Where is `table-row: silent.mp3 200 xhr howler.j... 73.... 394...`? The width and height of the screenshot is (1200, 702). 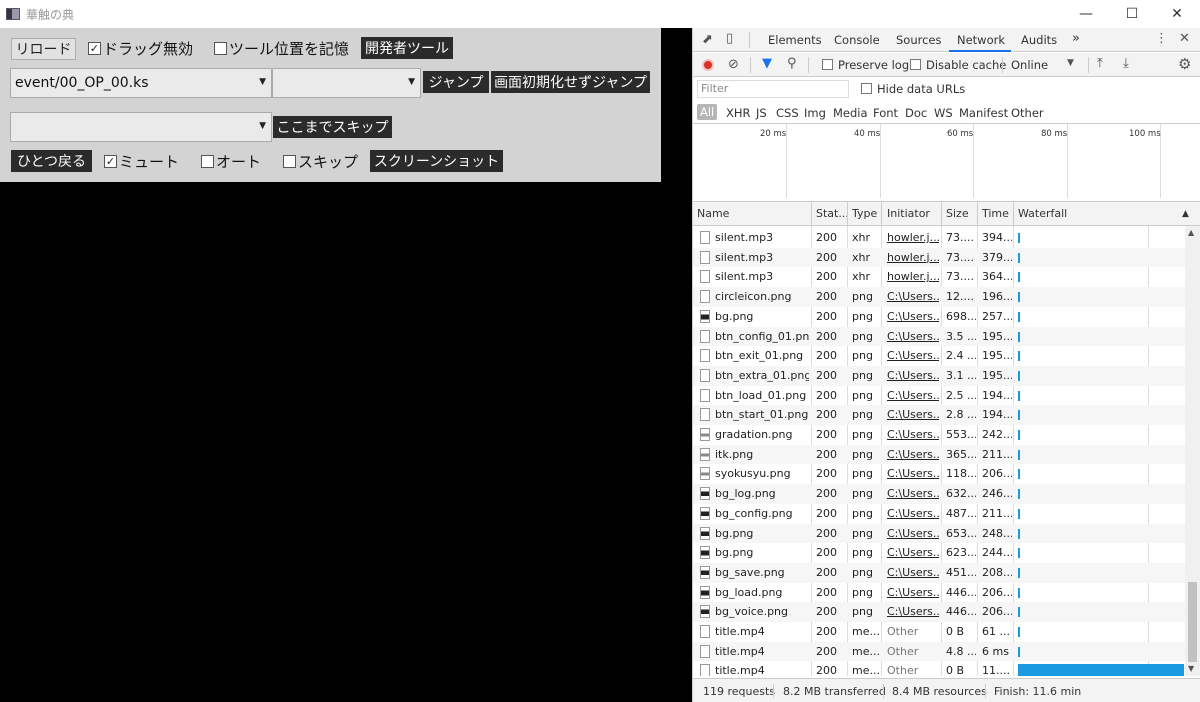 table-row: silent.mp3 200 xhr howler.j... 73.... 394... is located at coordinates (939, 238).